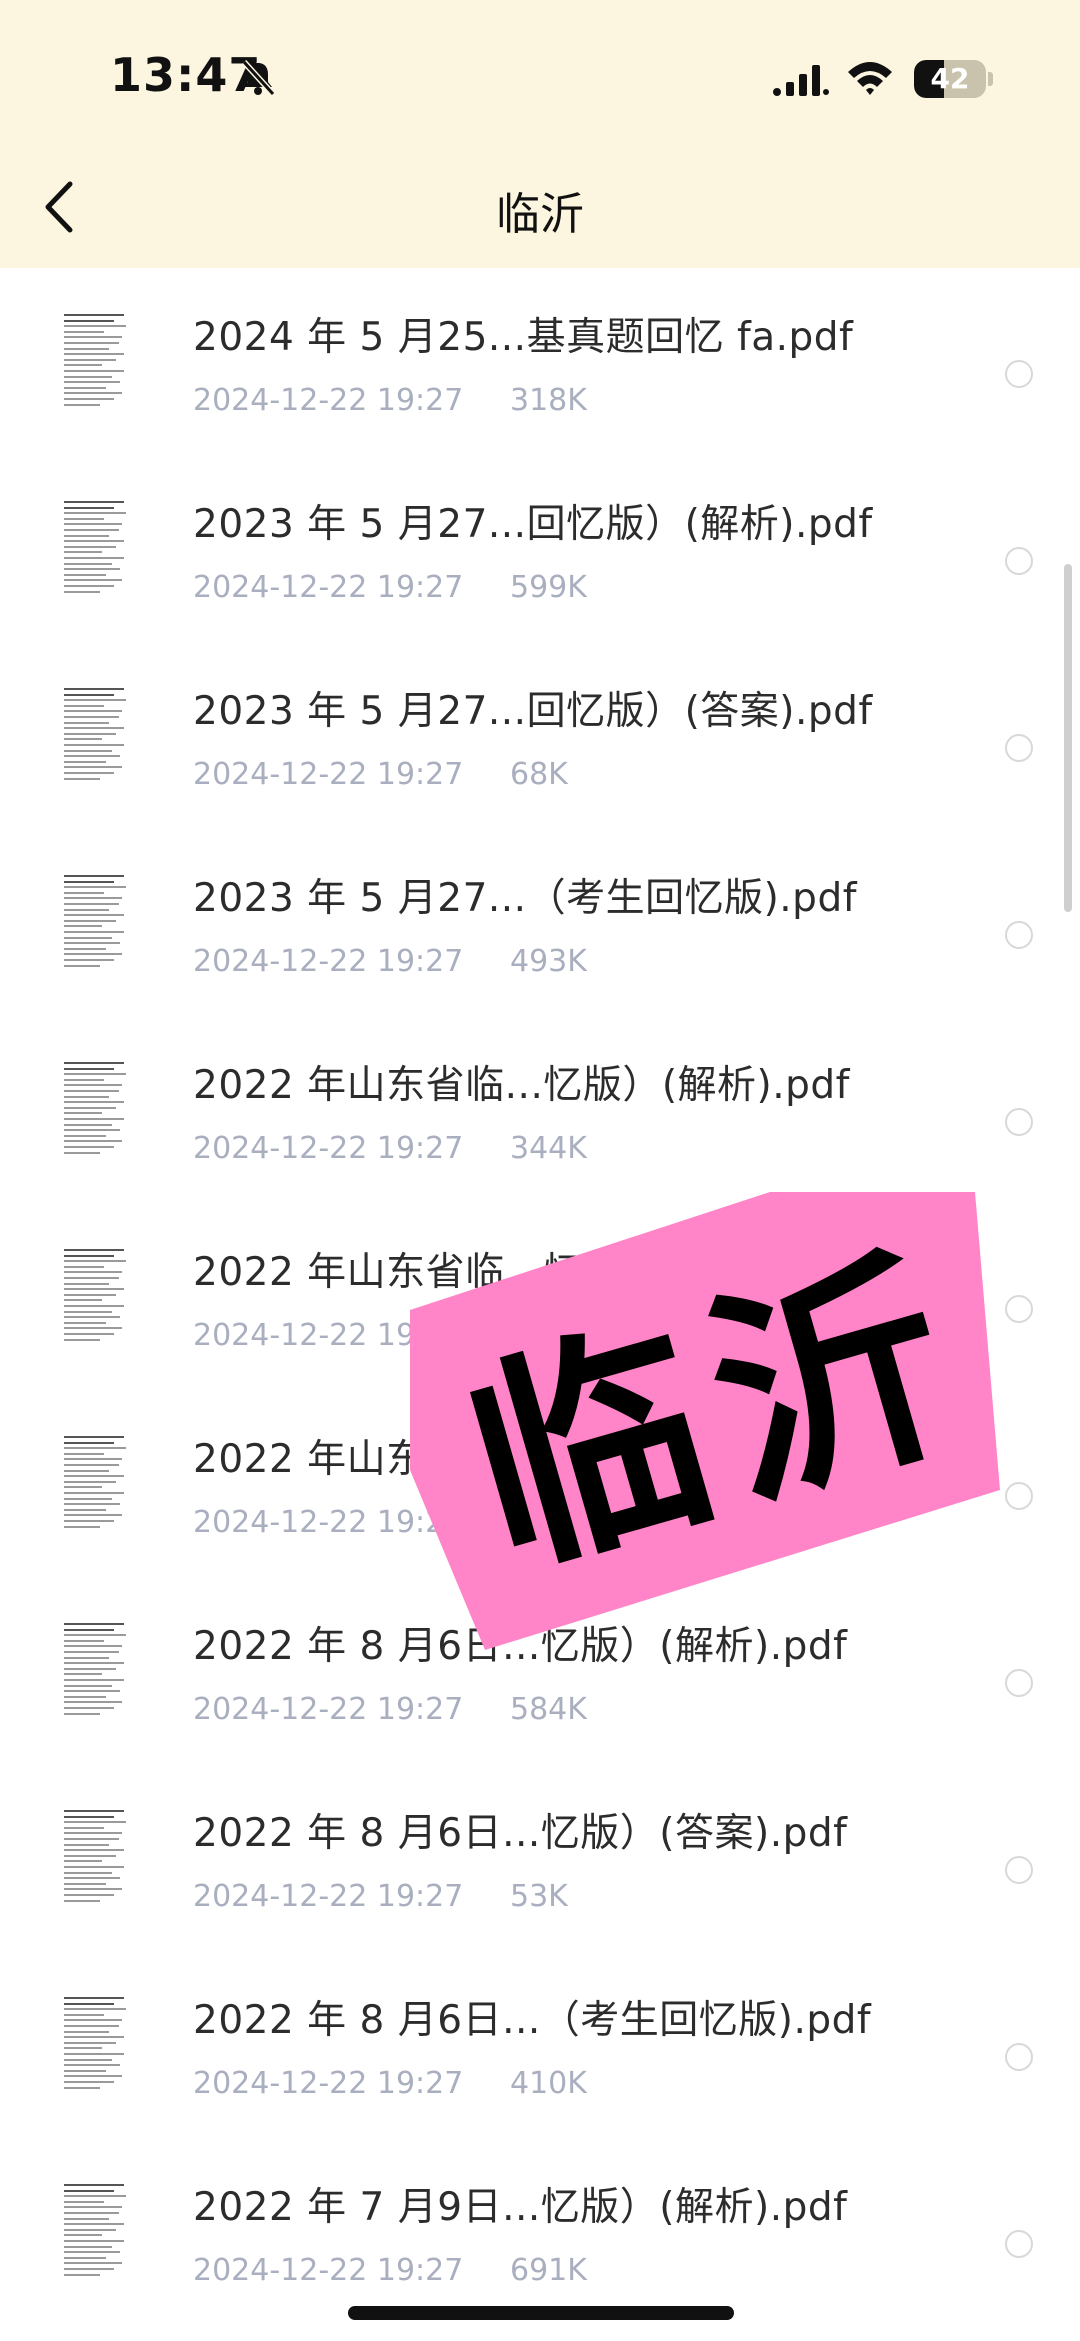 Image resolution: width=1080 pixels, height=2341 pixels. I want to click on file-size: 68K, so click(539, 774).